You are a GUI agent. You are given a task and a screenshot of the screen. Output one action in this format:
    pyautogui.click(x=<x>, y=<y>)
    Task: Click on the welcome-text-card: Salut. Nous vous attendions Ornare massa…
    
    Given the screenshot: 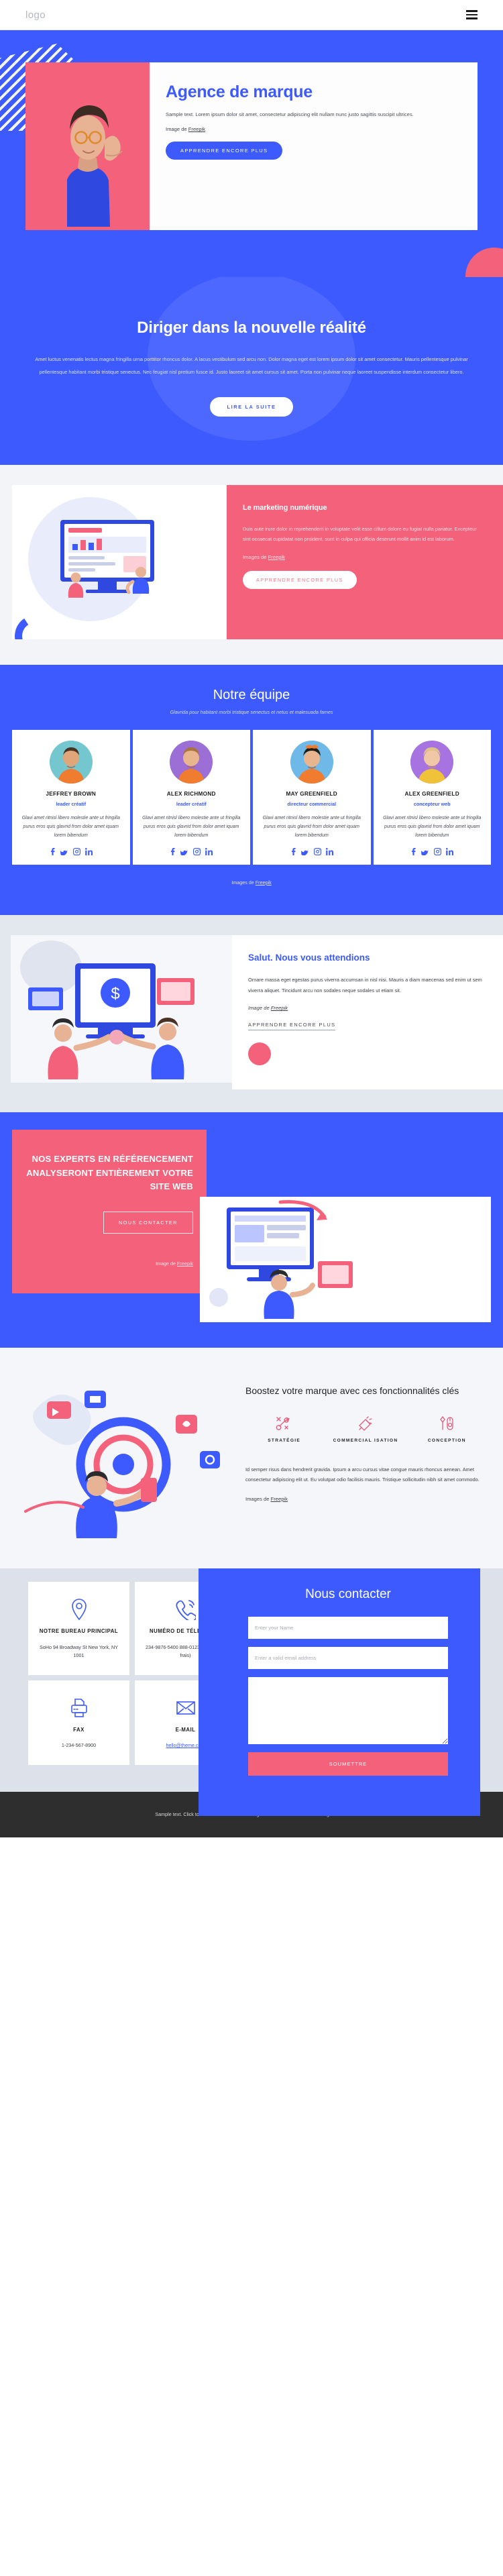 What is the action you would take?
    pyautogui.click(x=367, y=1011)
    